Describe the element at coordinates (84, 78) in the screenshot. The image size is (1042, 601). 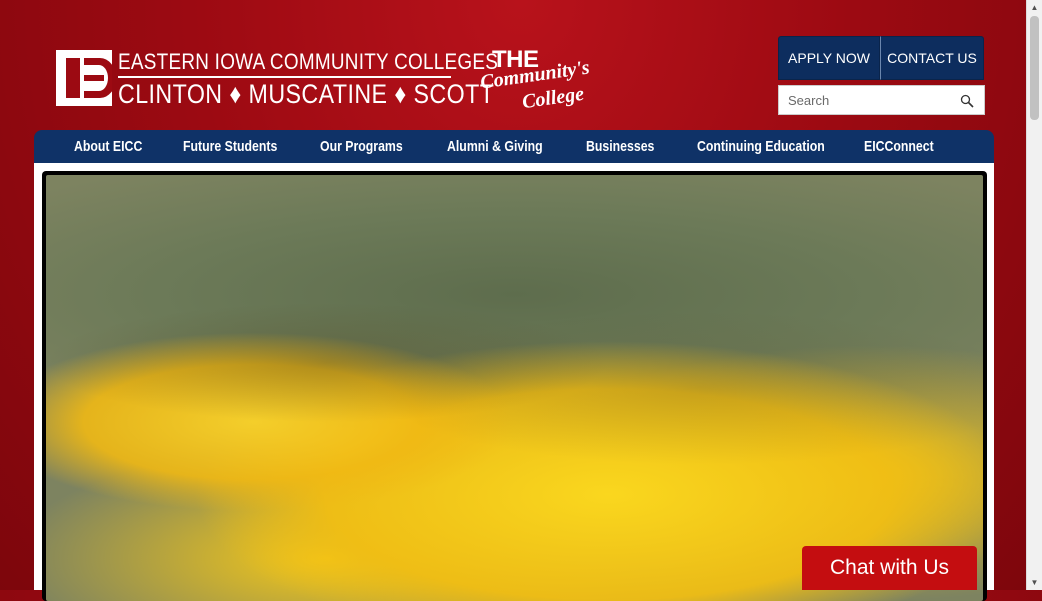
I see `eicc-logo-mark-icon` at that location.